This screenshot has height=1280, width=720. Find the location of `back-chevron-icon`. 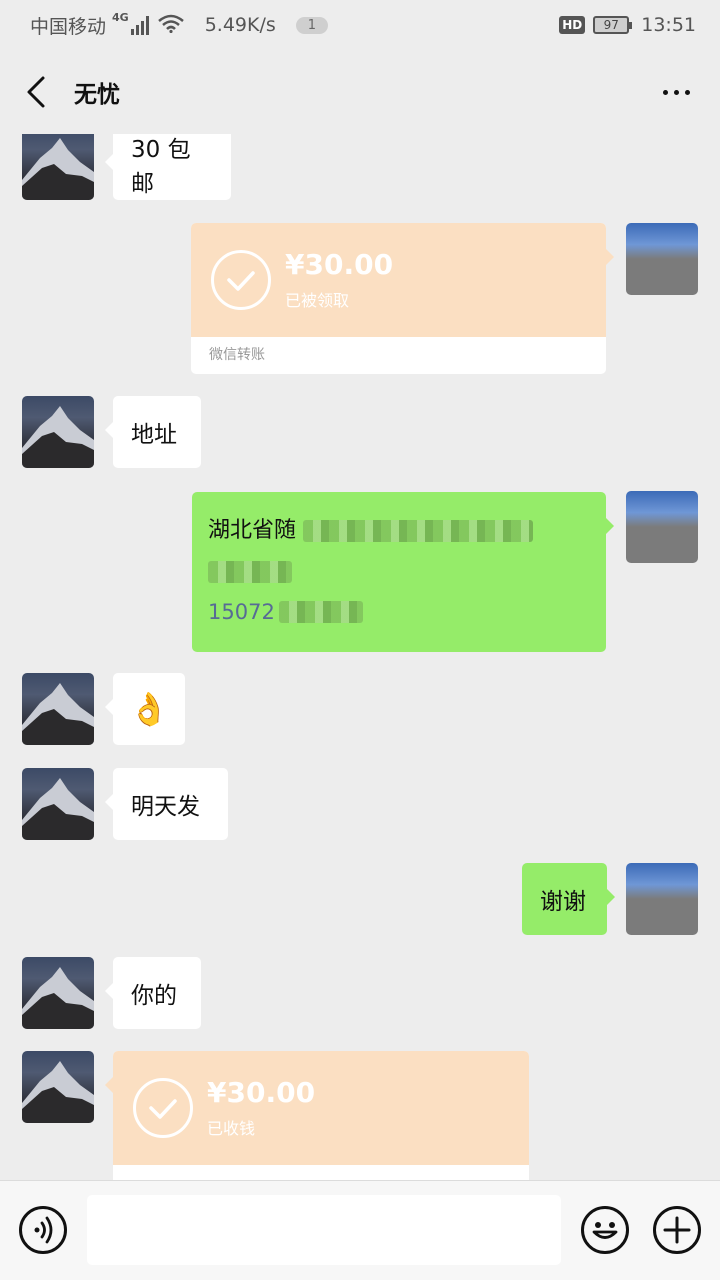

back-chevron-icon is located at coordinates (36, 92).